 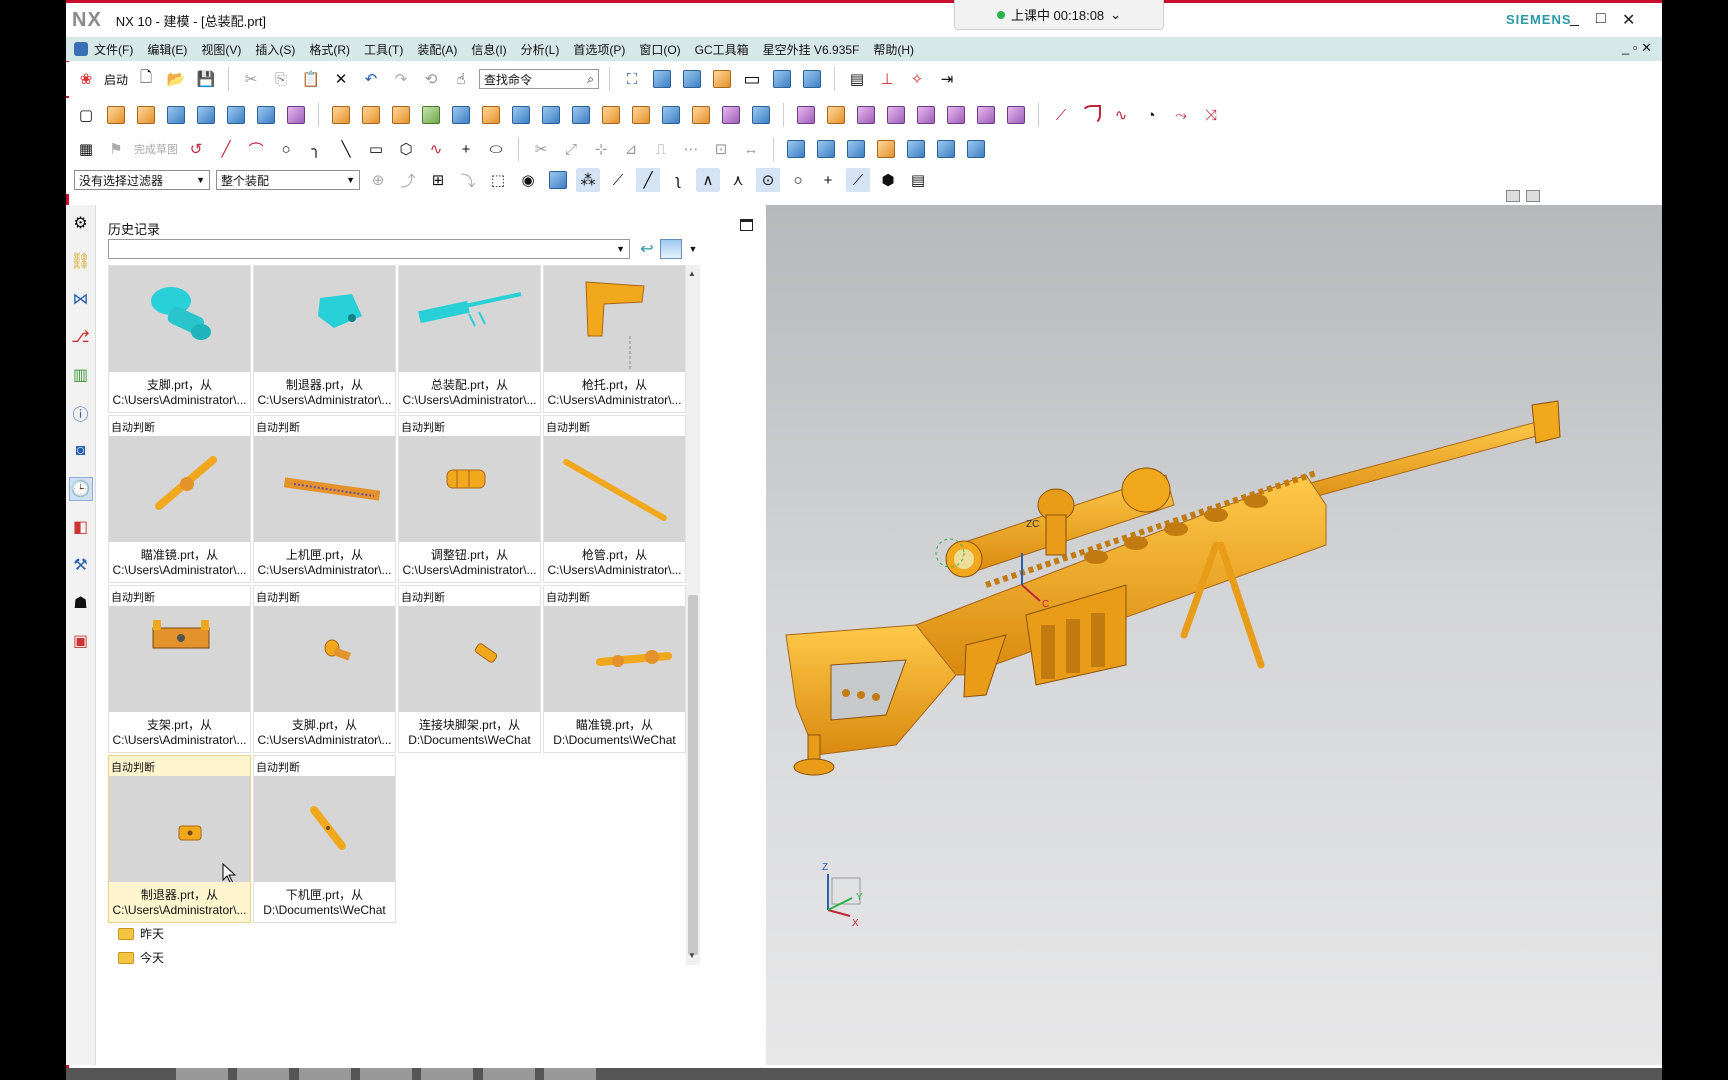 I want to click on copy-face-icon, so click(x=1016, y=115).